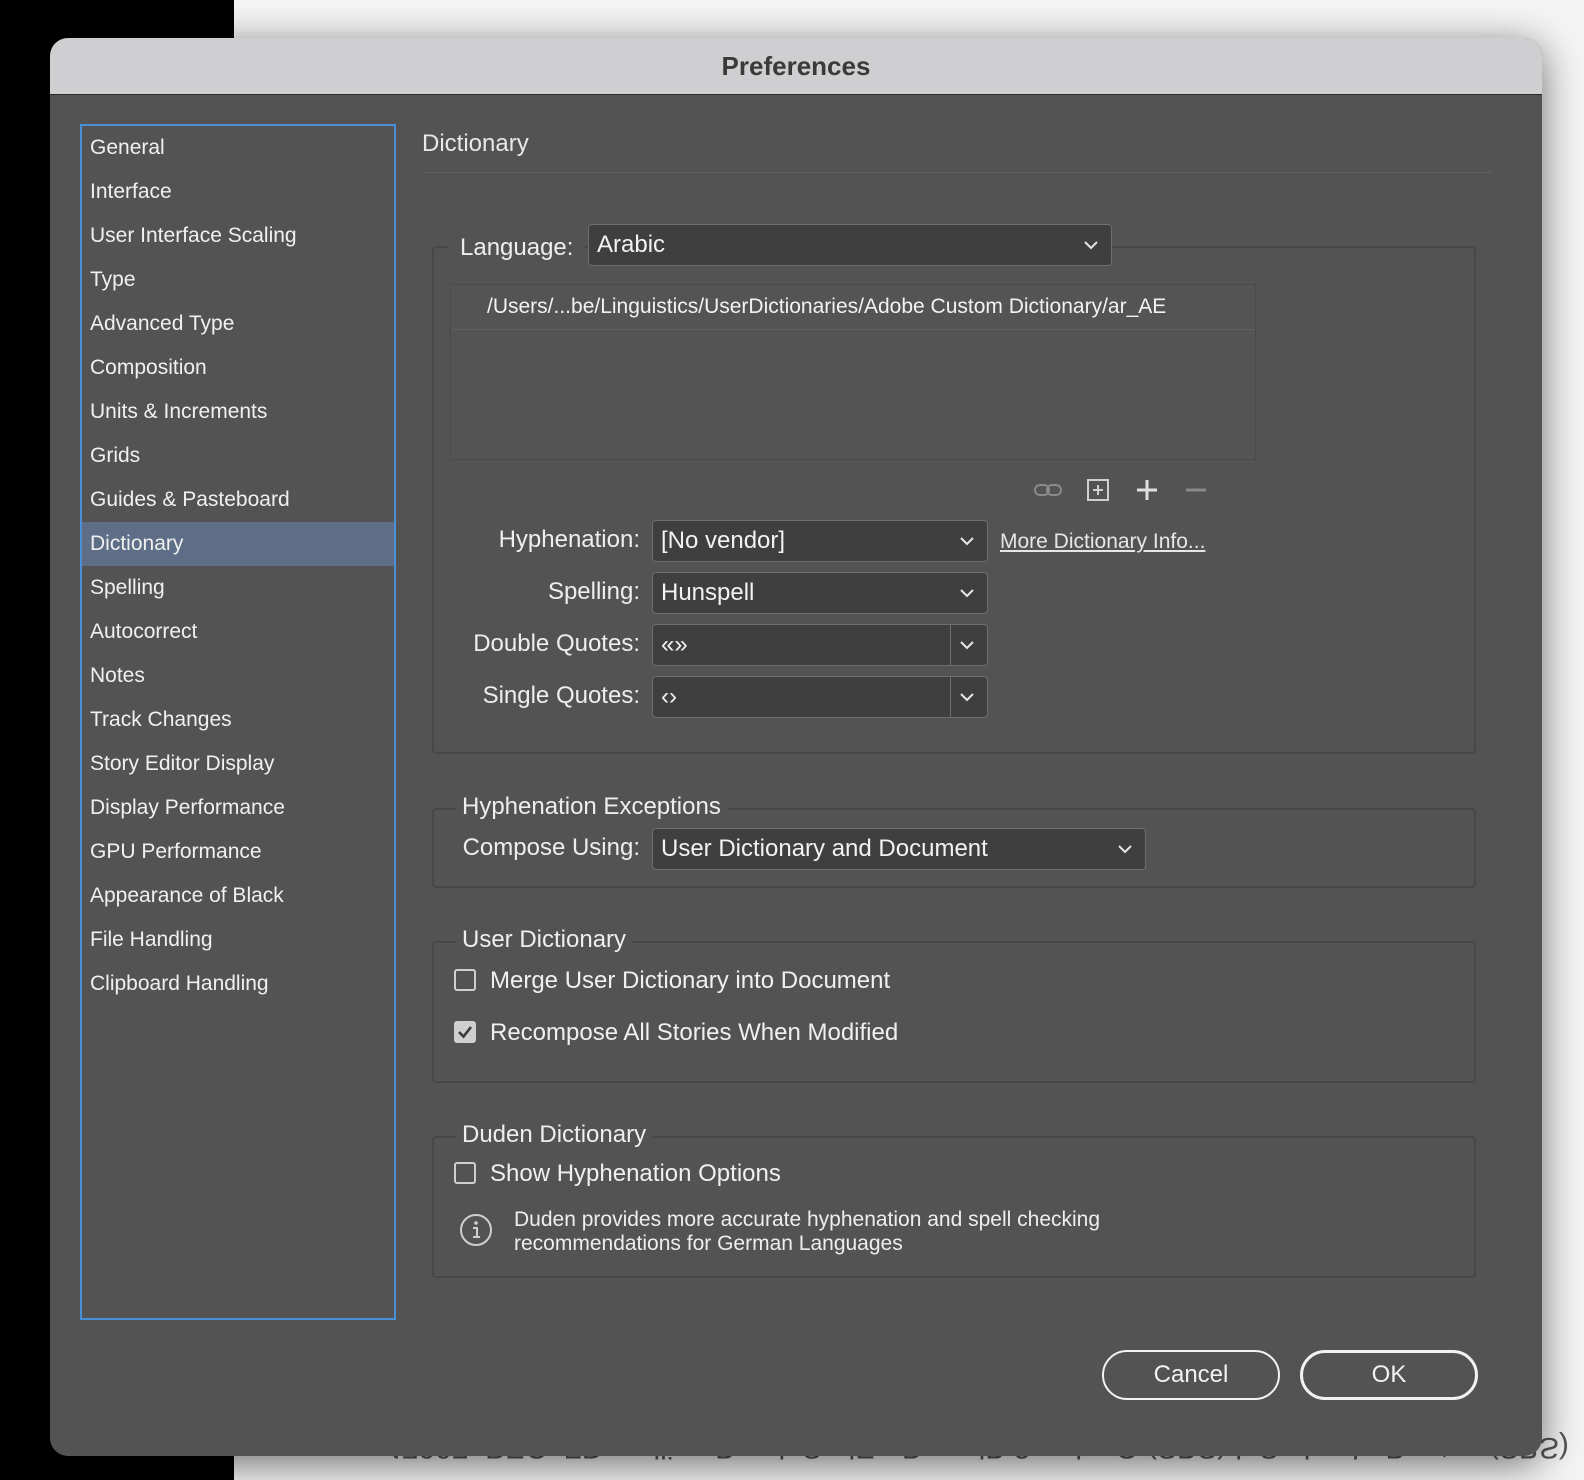 The height and width of the screenshot is (1480, 1584). I want to click on recompose-all-stories-label: Recompose All Stories When Modified, so click(694, 1033).